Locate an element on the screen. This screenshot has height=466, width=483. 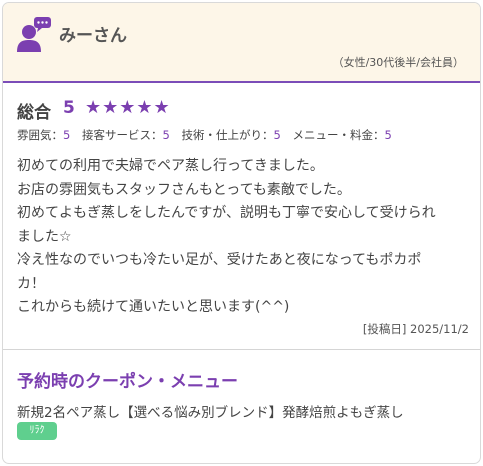
review-line: 初めてよもぎ蒸しをしたんですが、説明も丁寧で安心して受けられ is located at coordinates (226, 213).